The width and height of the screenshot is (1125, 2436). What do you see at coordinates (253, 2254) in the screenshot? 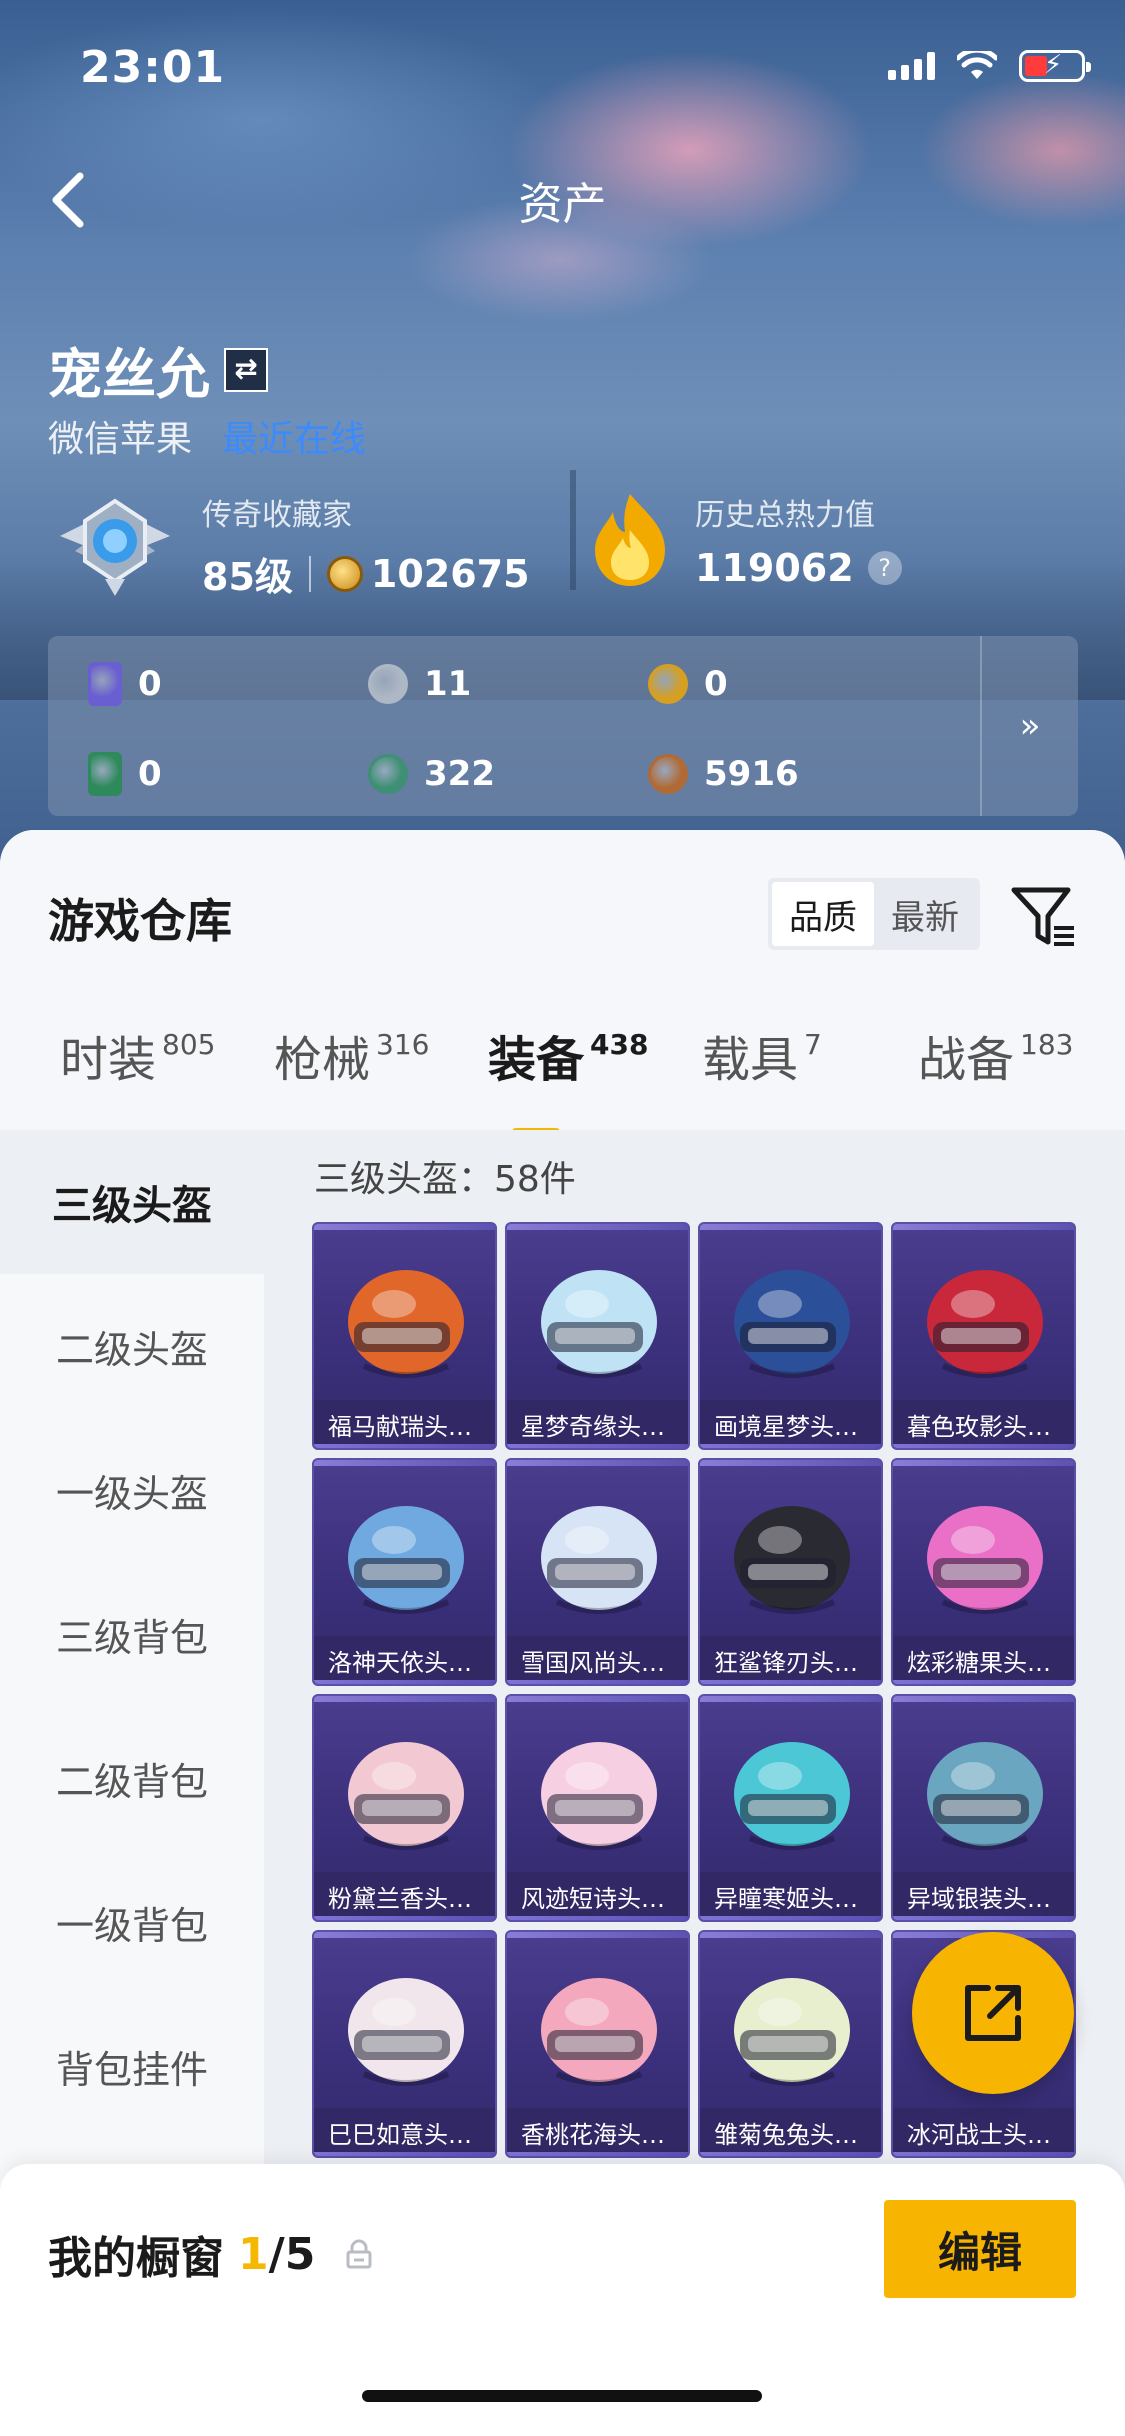
I see `showcase-current: 1` at bounding box center [253, 2254].